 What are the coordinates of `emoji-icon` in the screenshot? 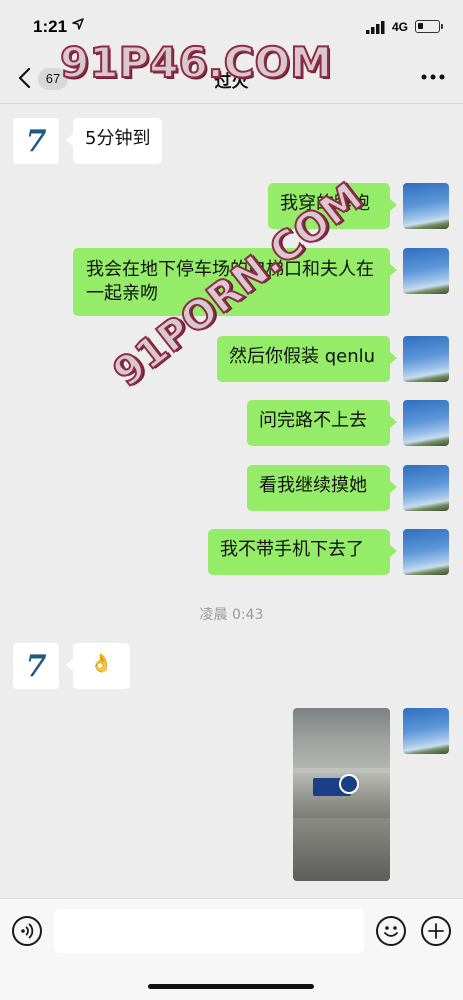 It's located at (391, 931).